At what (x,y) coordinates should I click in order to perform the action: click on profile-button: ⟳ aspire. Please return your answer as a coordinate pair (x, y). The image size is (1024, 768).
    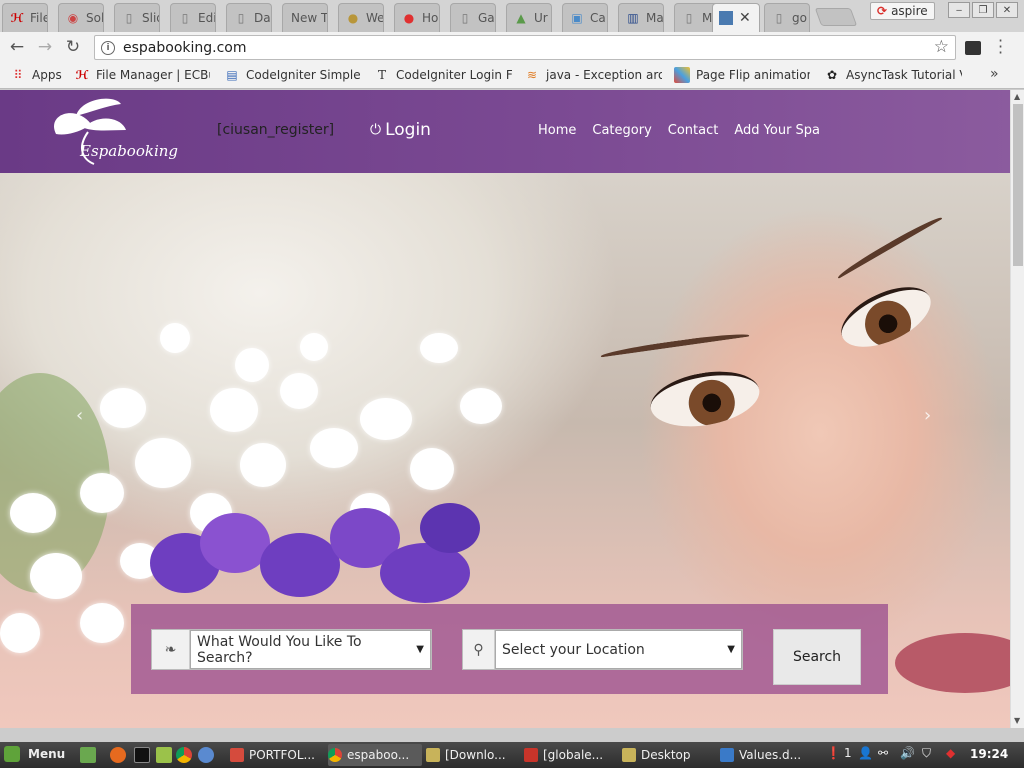
    Looking at the image, I should click on (902, 11).